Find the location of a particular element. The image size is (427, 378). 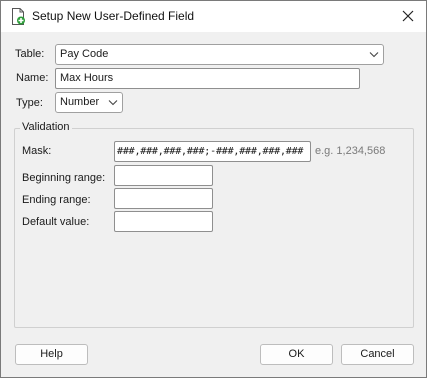

validation-group-title: Validation is located at coordinates (46, 127).